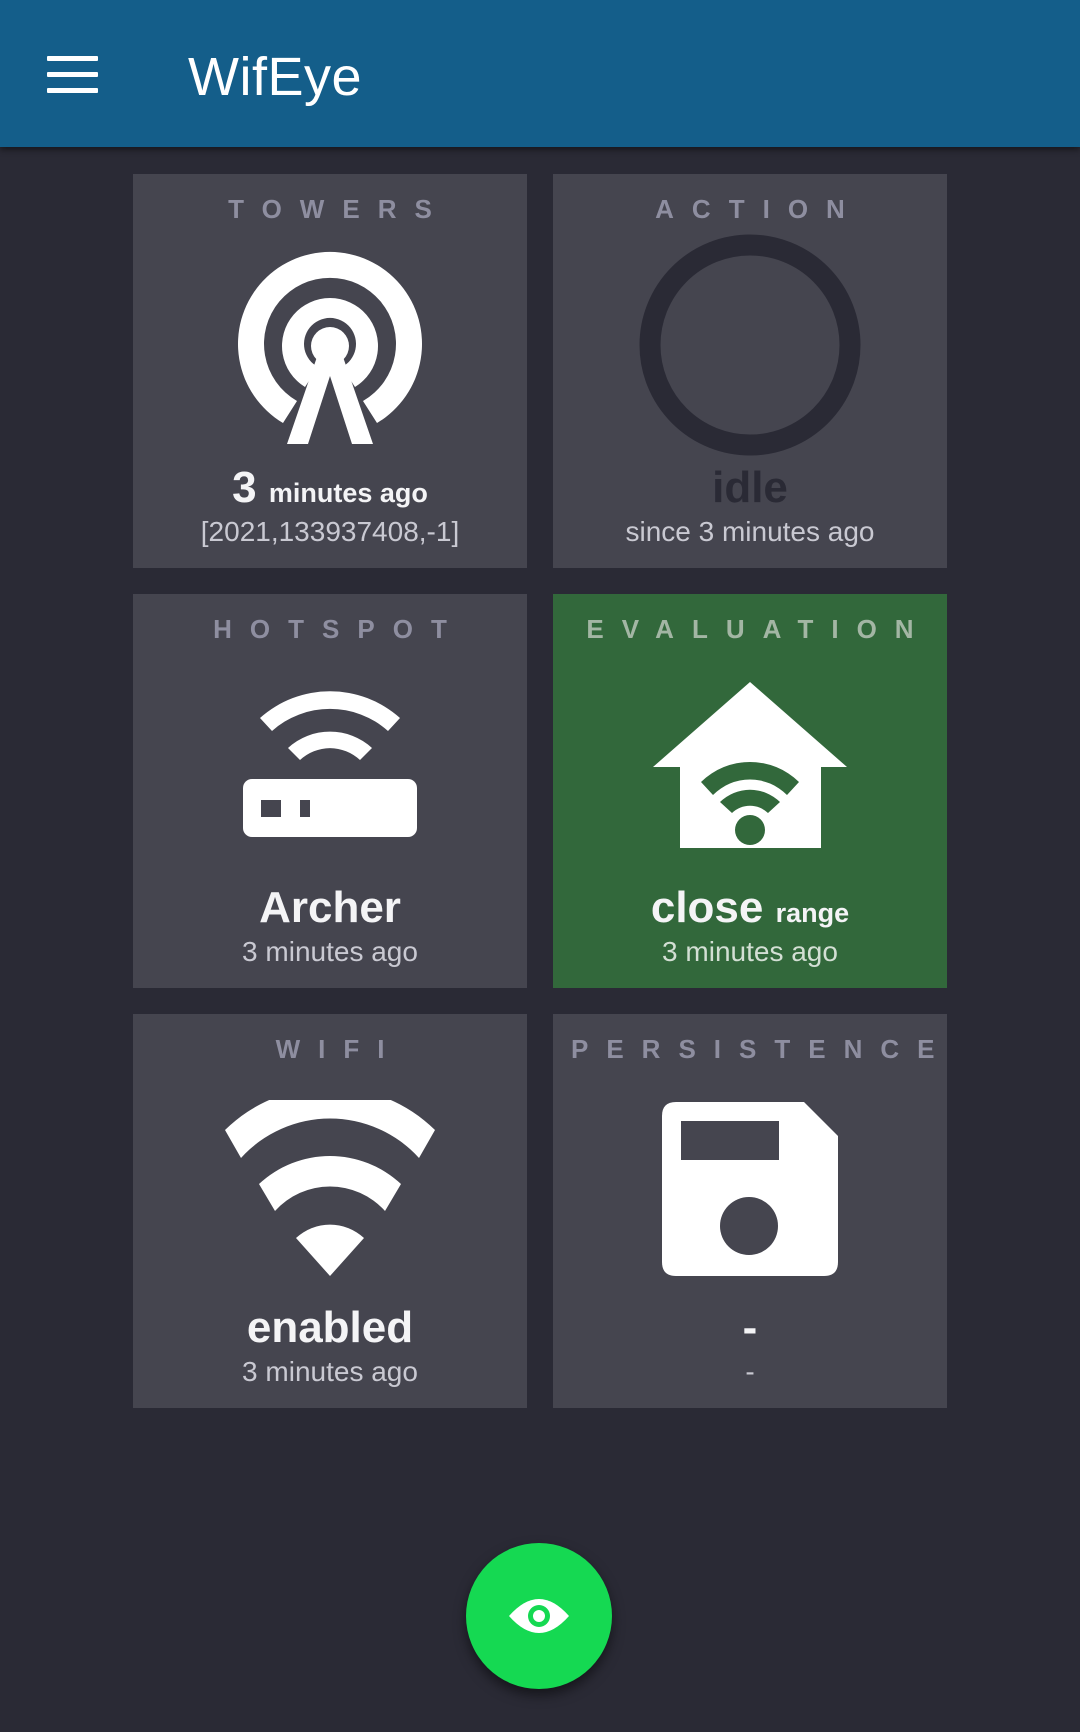 The height and width of the screenshot is (1732, 1080). Describe the element at coordinates (750, 1189) in the screenshot. I see `floppy-disk-icon` at that location.